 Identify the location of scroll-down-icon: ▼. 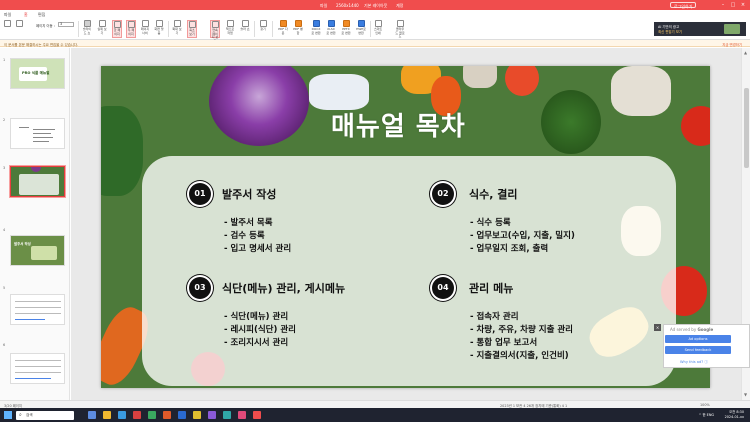
(745, 394).